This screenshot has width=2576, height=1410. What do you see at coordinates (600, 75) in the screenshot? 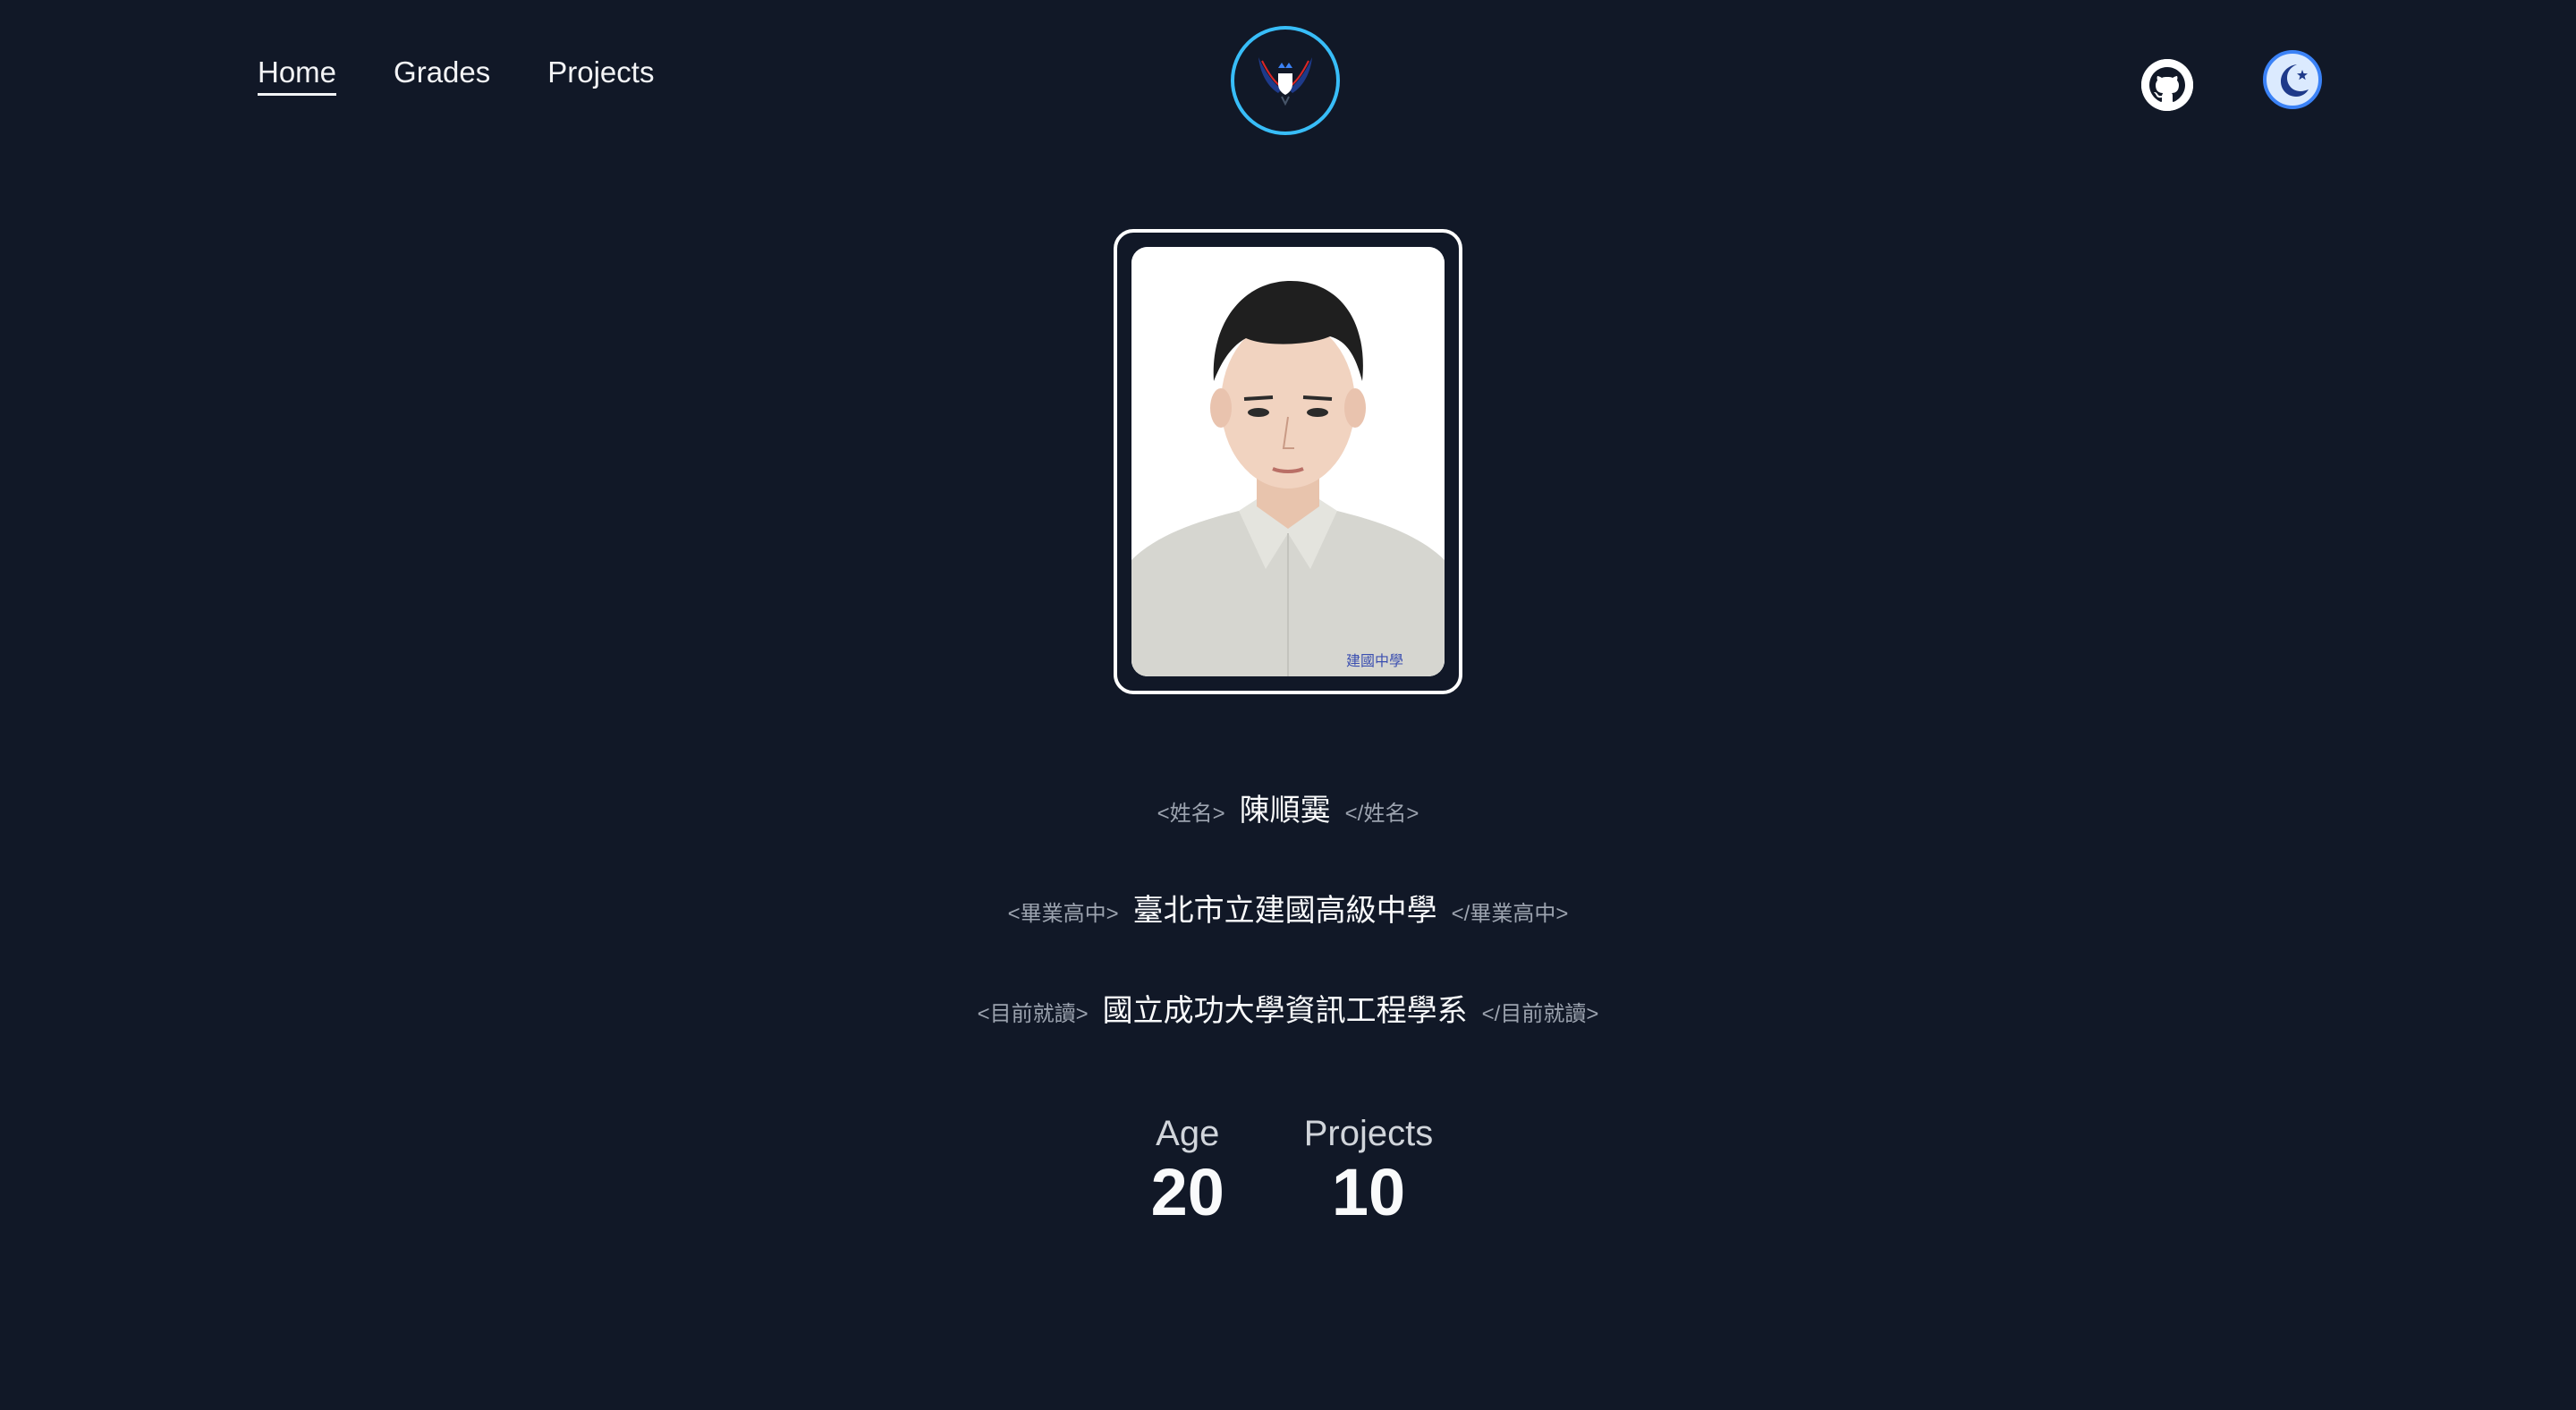
I see `nav-projects: Projects` at bounding box center [600, 75].